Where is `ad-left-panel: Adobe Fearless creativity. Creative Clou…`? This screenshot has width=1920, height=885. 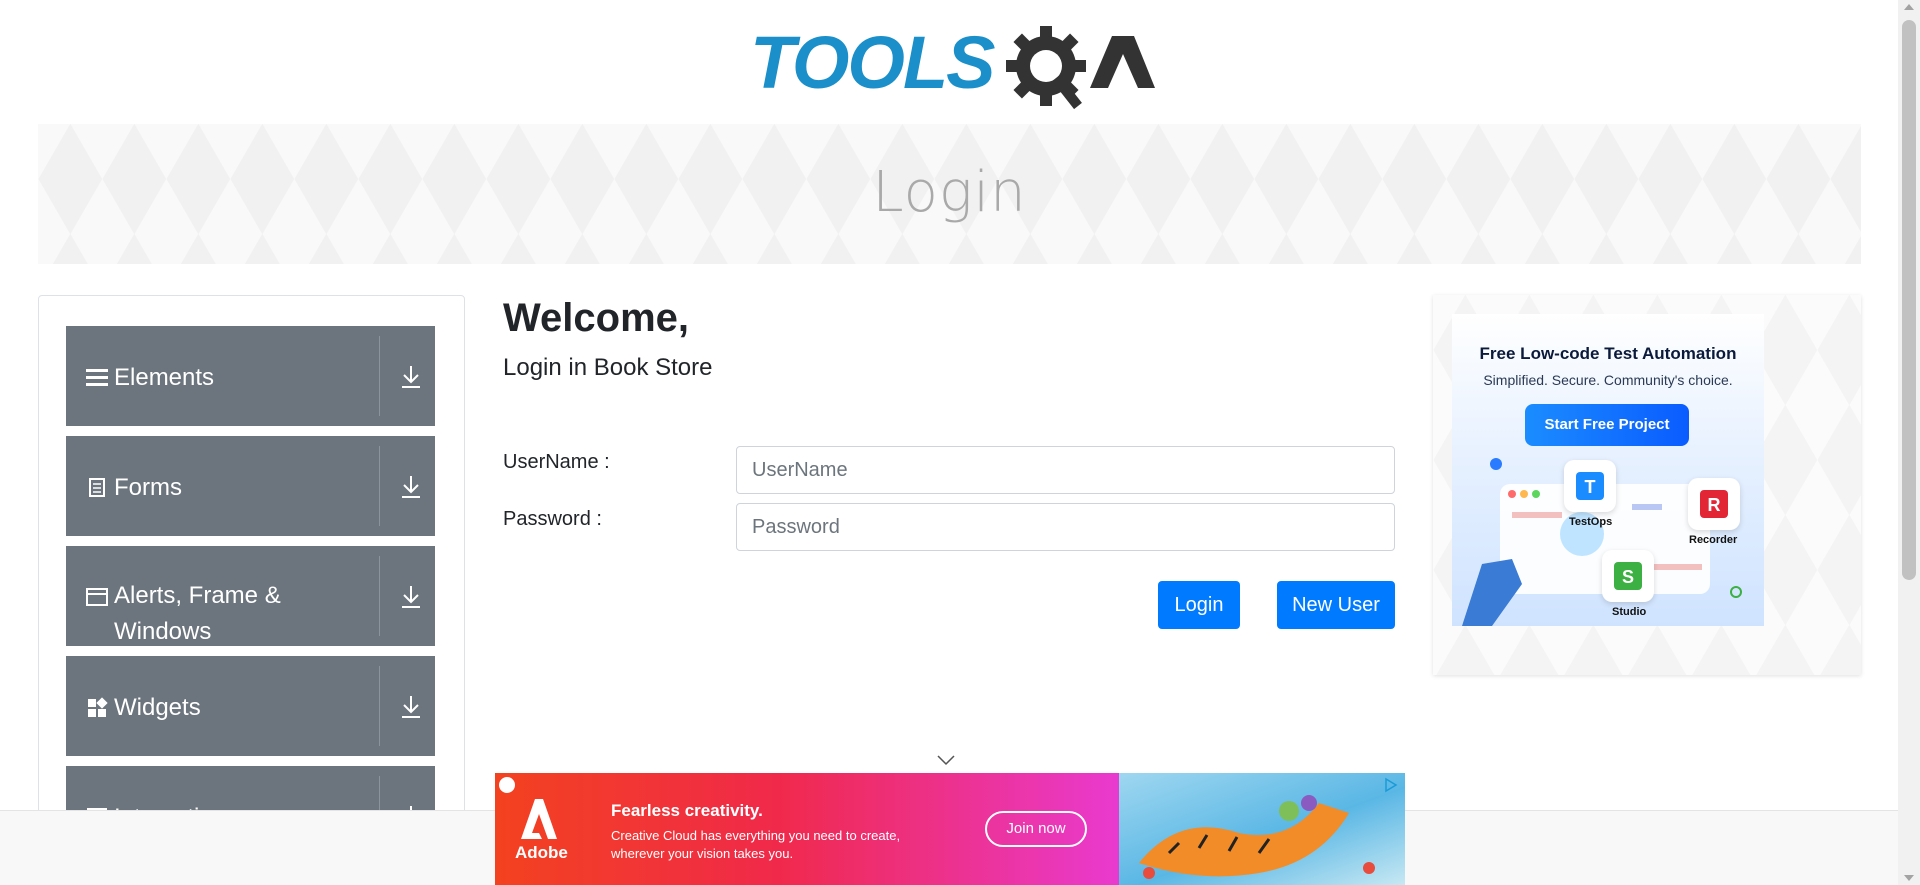
ad-left-panel: Adobe Fearless creativity. Creative Clou… is located at coordinates (807, 829).